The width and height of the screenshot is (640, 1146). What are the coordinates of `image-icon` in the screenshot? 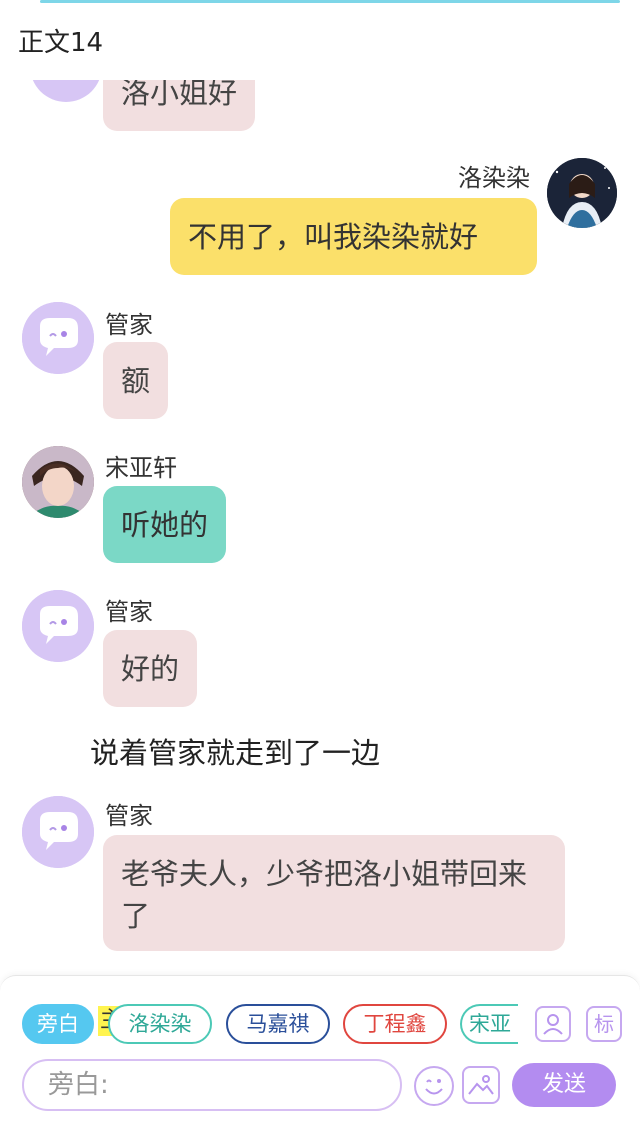 It's located at (481, 1085).